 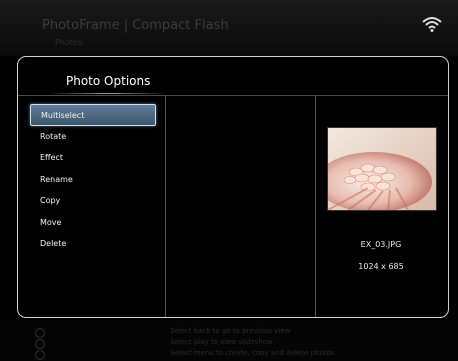 I want to click on image-dimensions: 1024 x 685, so click(x=381, y=266).